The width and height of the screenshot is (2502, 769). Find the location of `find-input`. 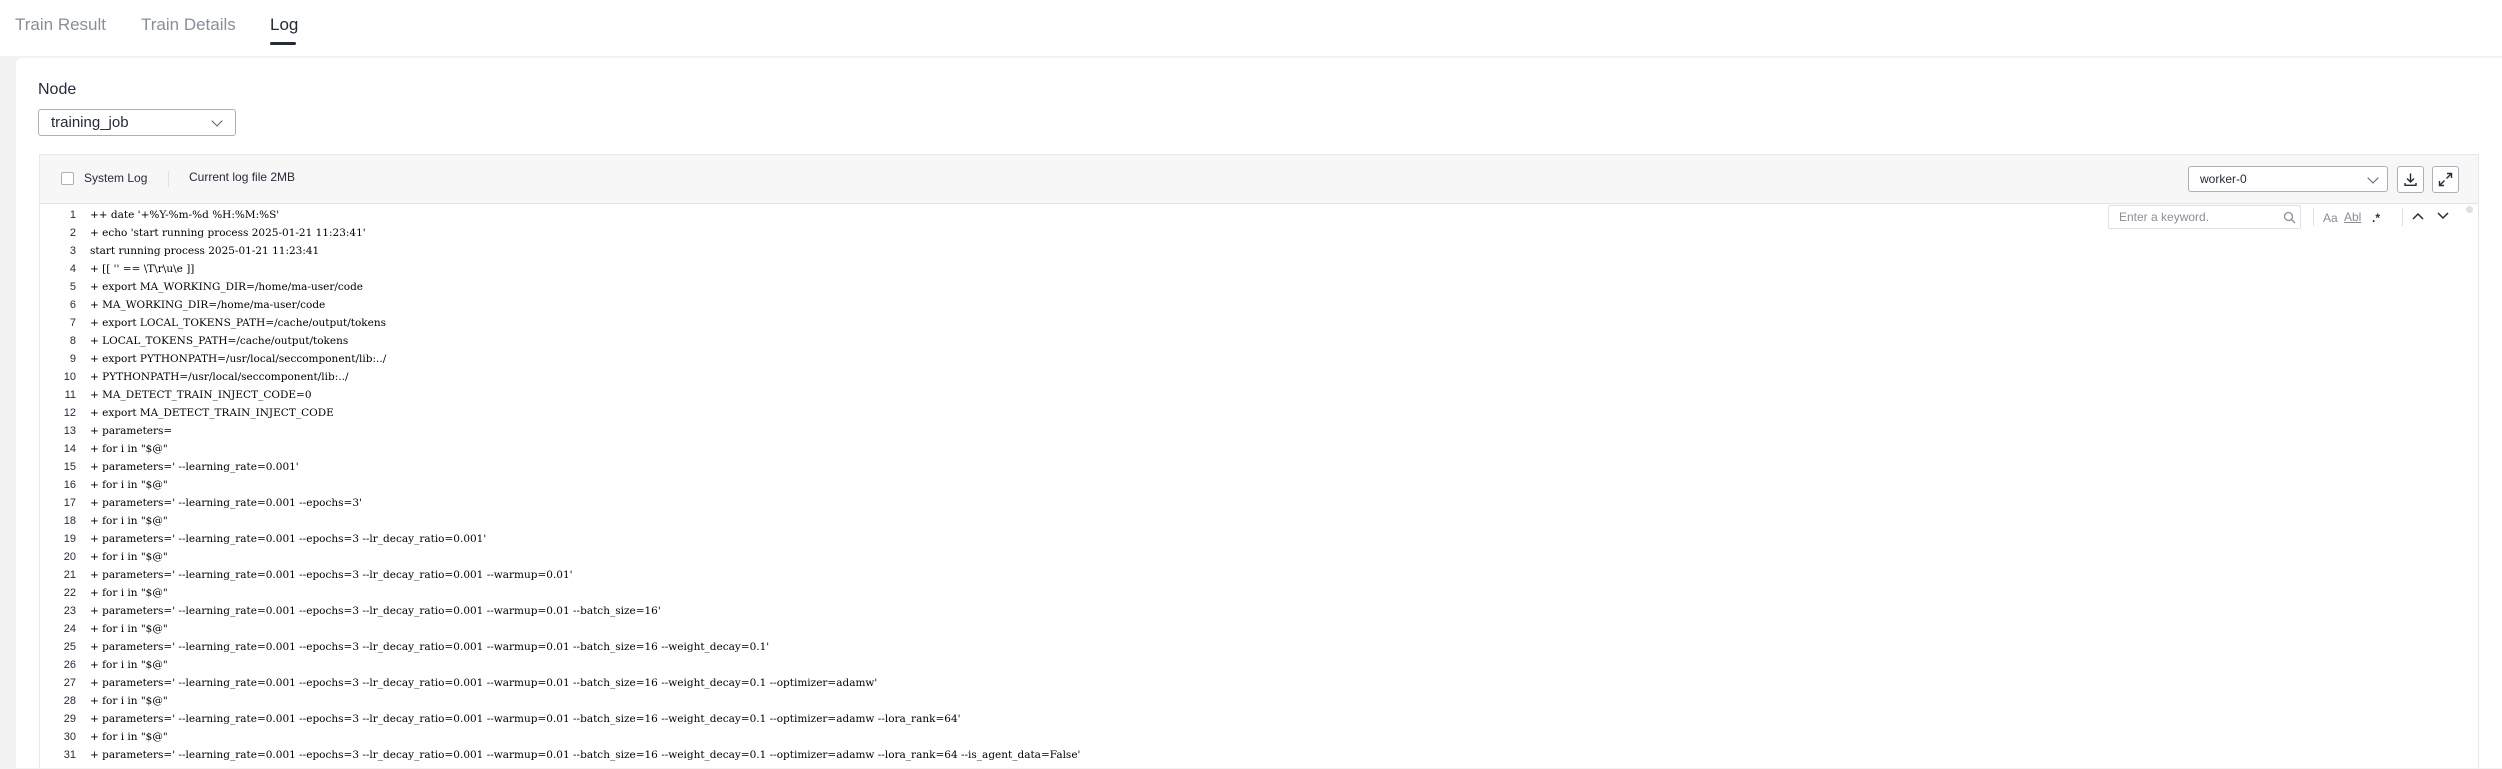

find-input is located at coordinates (2194, 217).